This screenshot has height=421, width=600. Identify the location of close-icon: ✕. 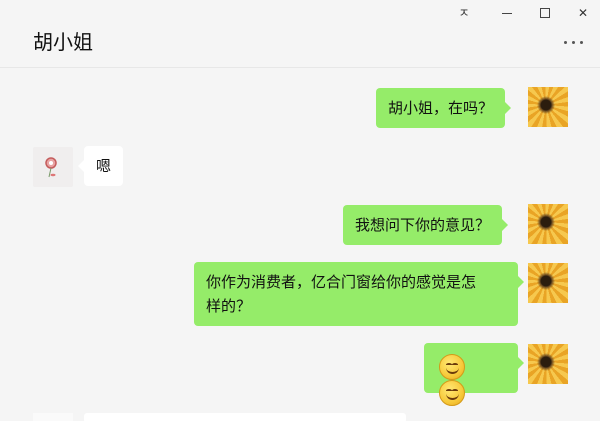
(583, 13).